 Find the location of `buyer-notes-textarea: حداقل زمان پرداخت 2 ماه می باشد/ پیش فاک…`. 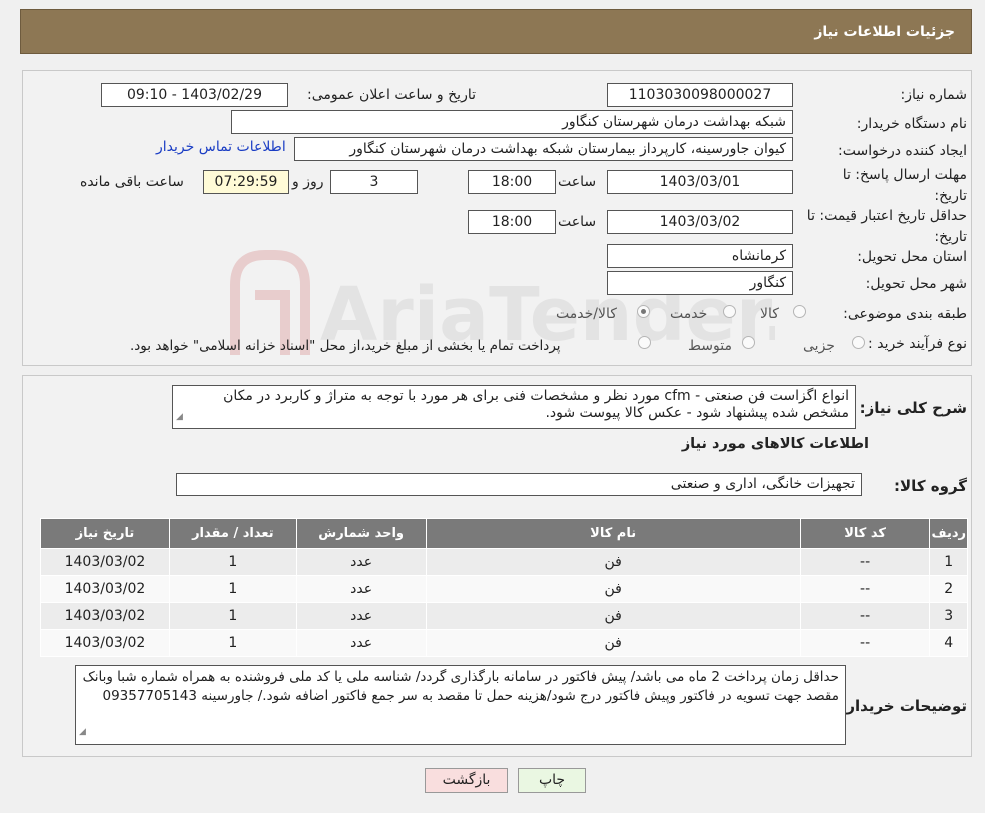

buyer-notes-textarea: حداقل زمان پرداخت 2 ماه می باشد/ پیش فاک… is located at coordinates (460, 705).